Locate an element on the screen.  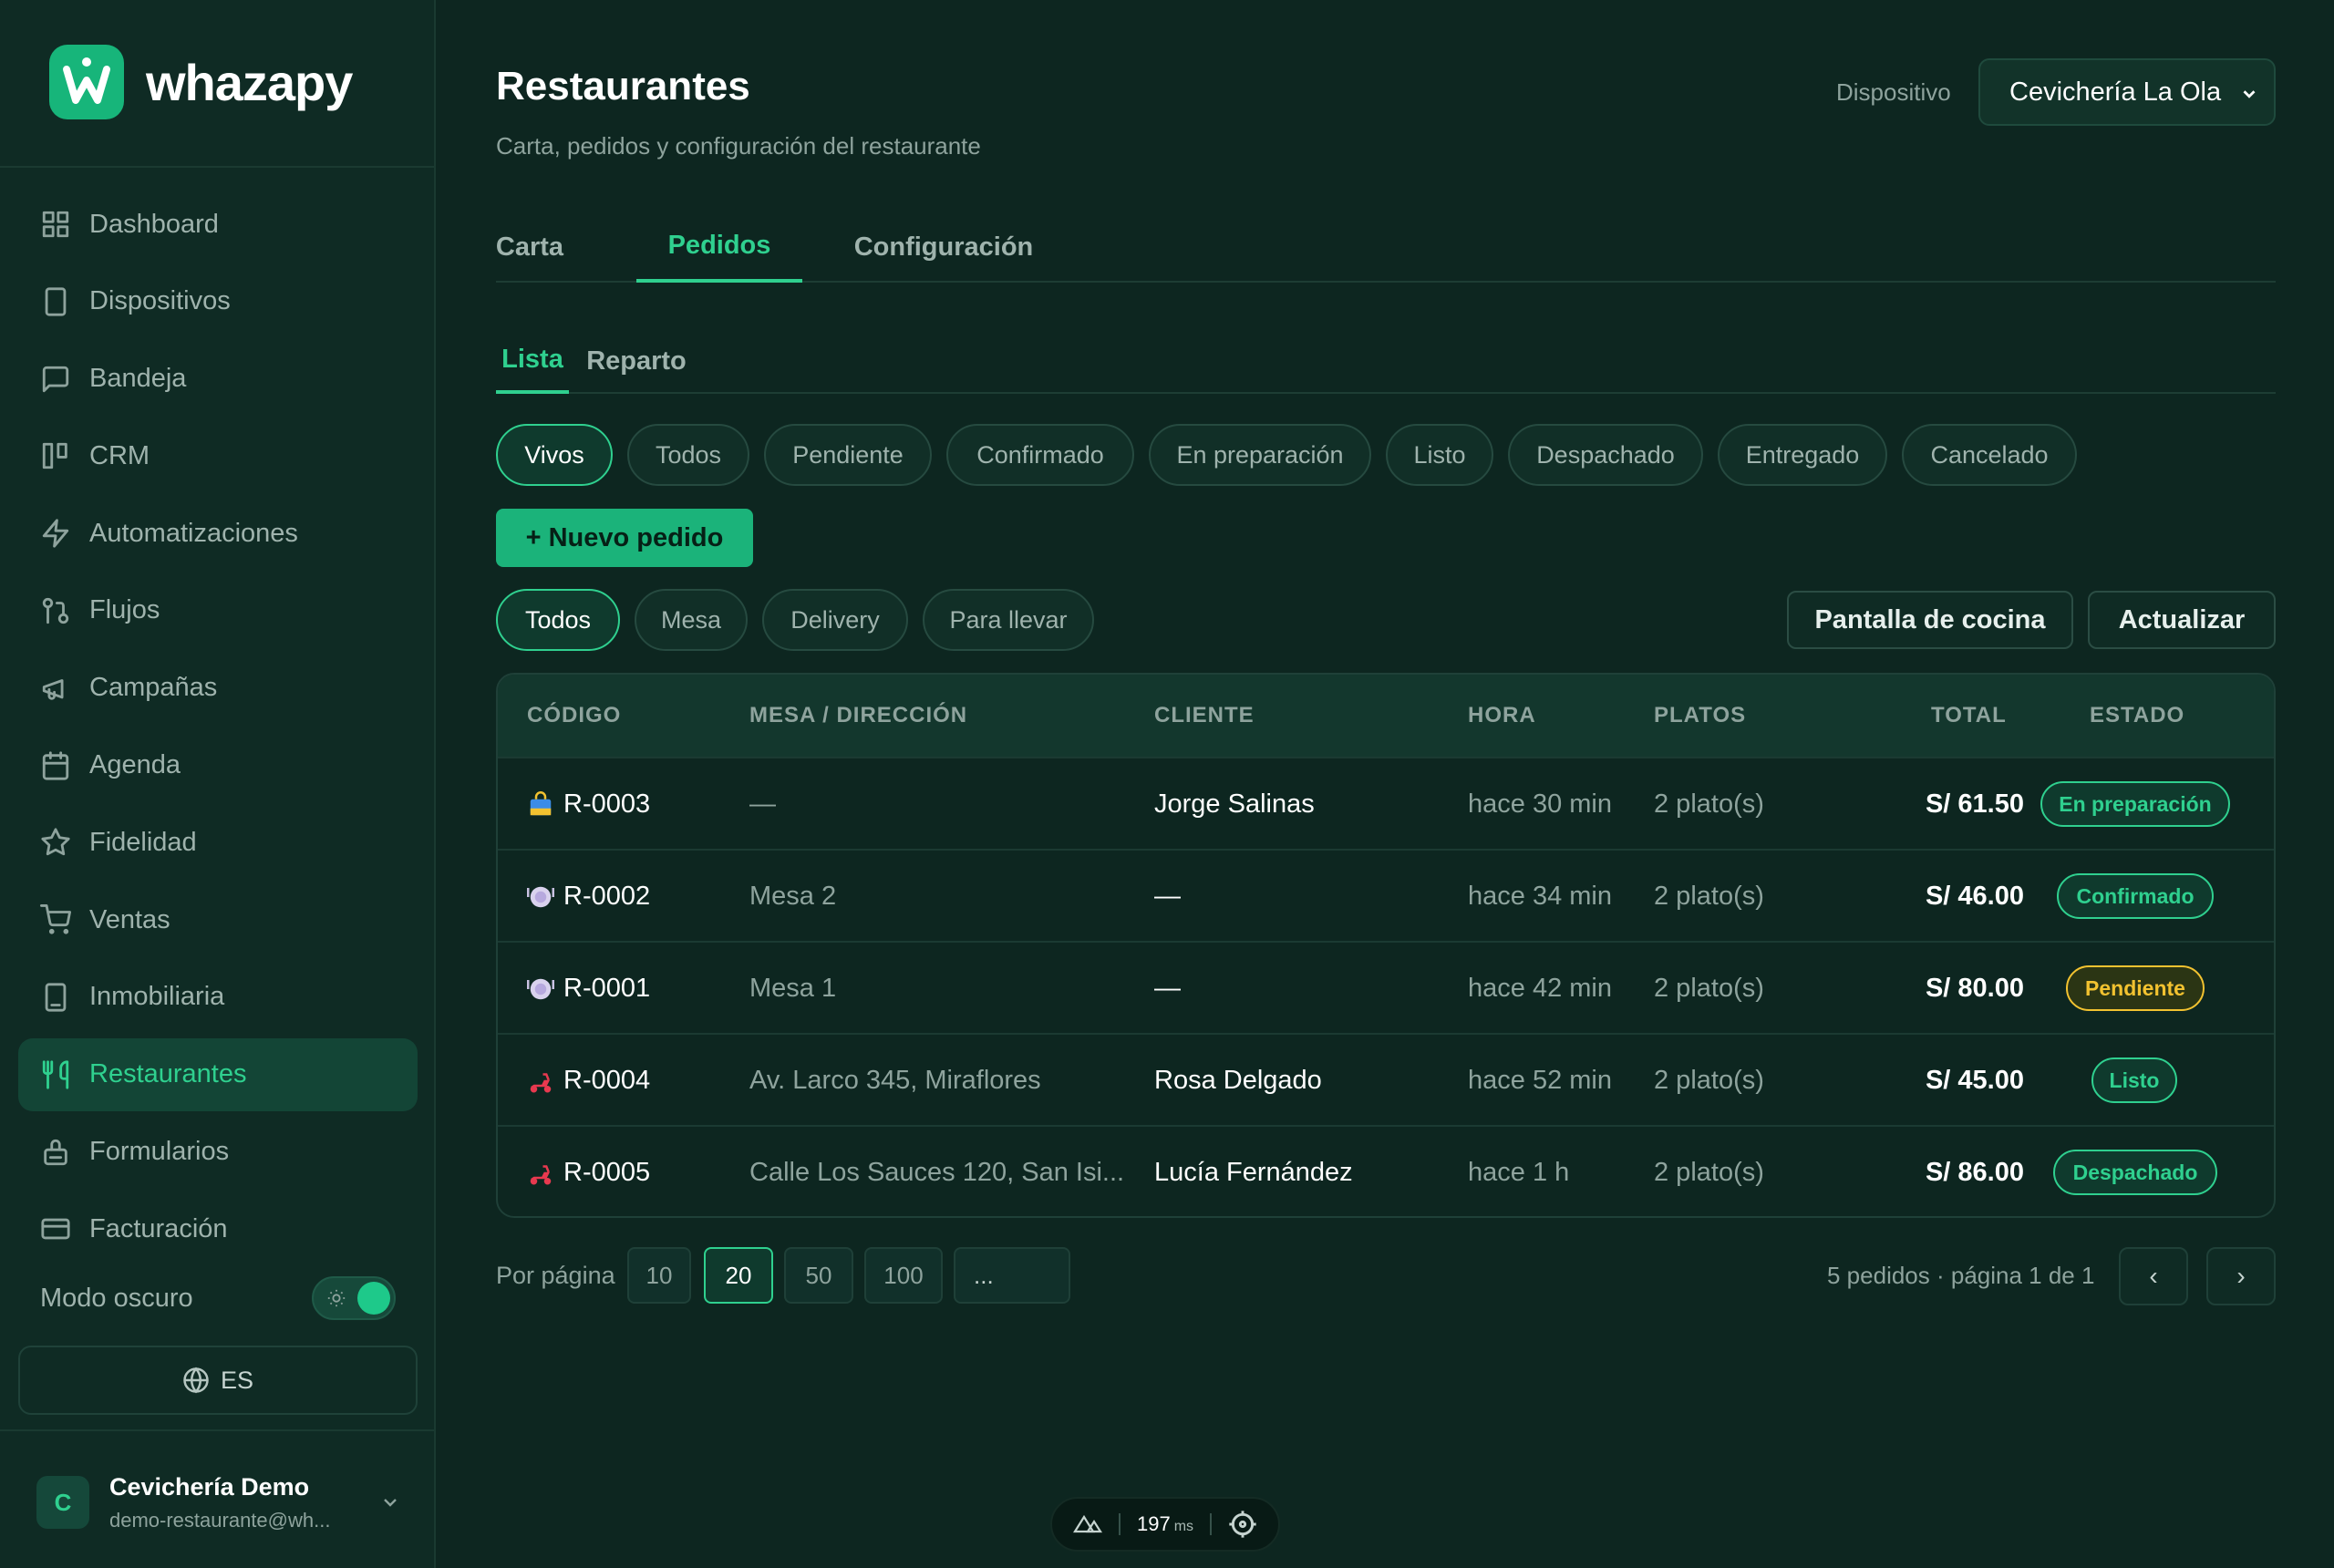
order-total: S/ 86.00 is located at coordinates (1974, 1172).